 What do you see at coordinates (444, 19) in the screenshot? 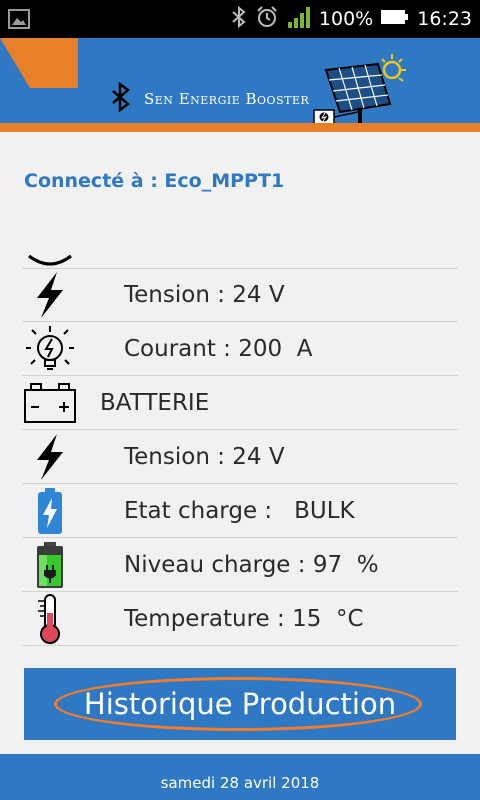
I see `clock-time: 16:23` at bounding box center [444, 19].